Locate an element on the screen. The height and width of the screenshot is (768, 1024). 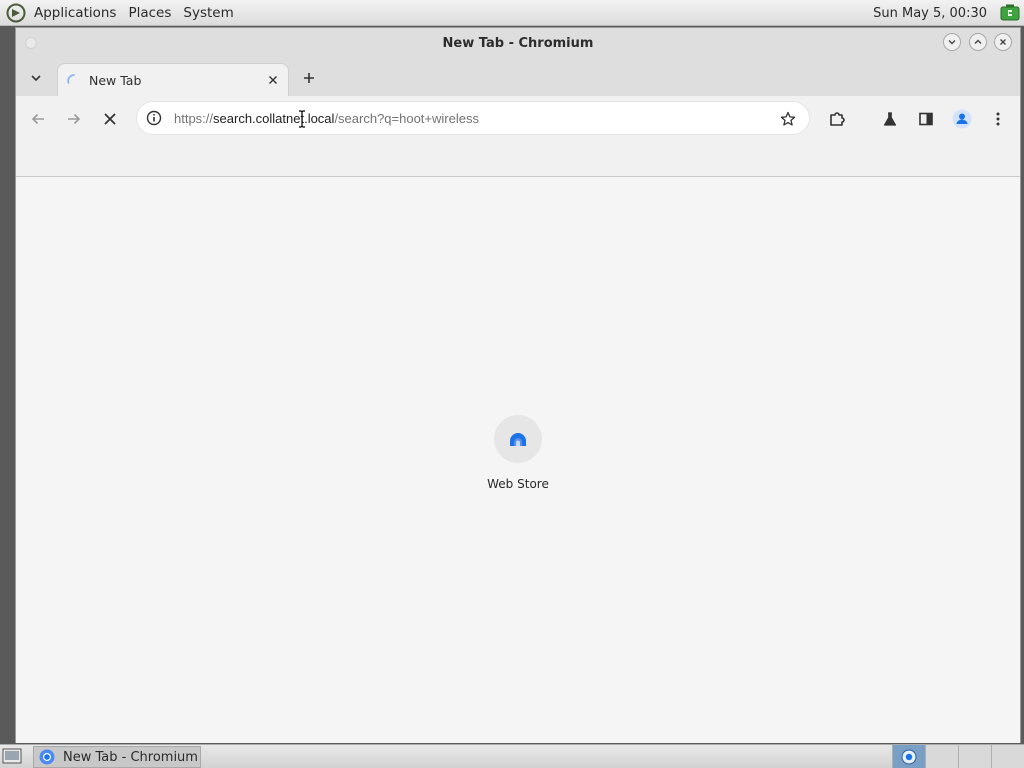
url-host: search.collatnet.local is located at coordinates (274, 118).